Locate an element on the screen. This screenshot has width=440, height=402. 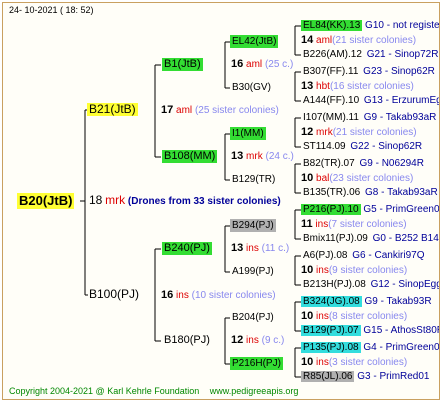
g3-node-1: B30(GV) is located at coordinates (251, 87).